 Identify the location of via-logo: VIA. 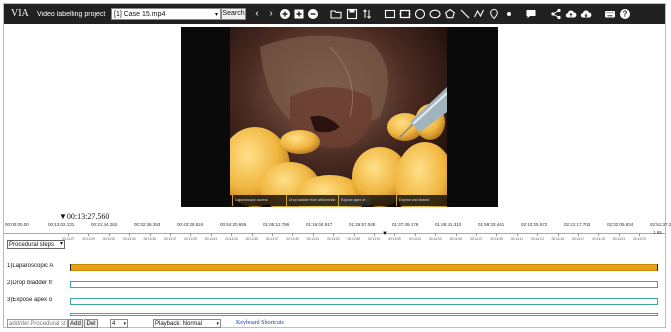
(20, 13).